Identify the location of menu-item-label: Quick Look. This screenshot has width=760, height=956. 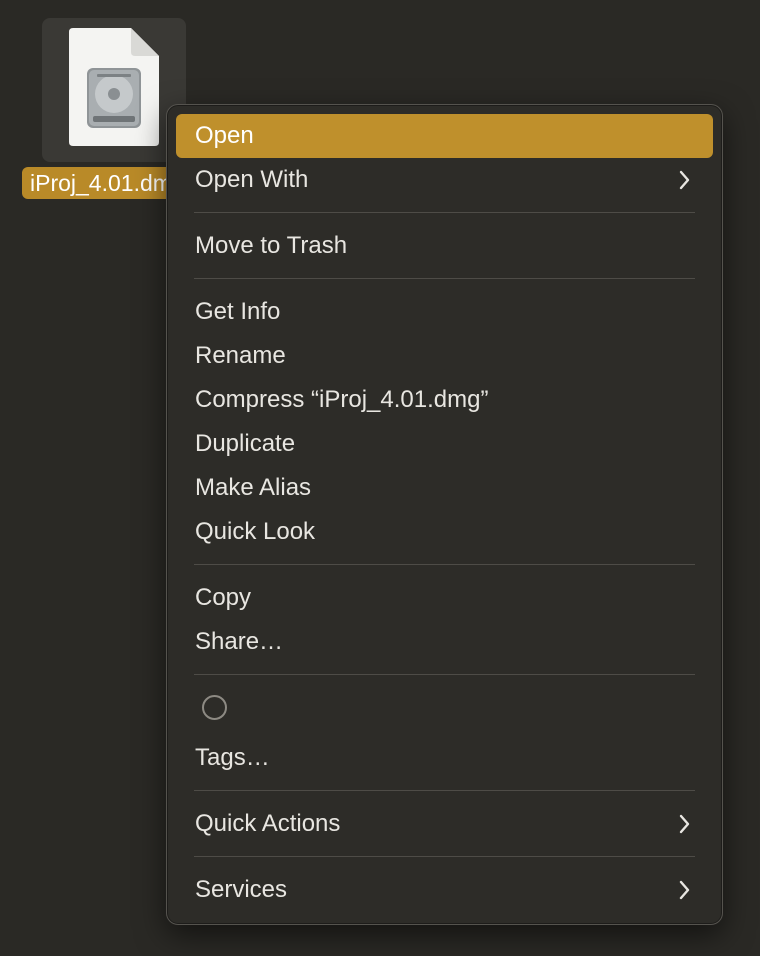
(255, 531).